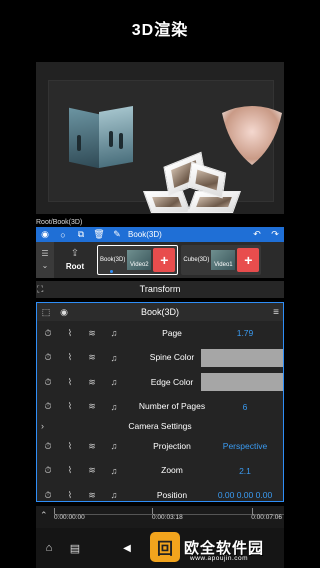 The height and width of the screenshot is (568, 320). I want to click on layer-card-clip: Video1, so click(223, 260).